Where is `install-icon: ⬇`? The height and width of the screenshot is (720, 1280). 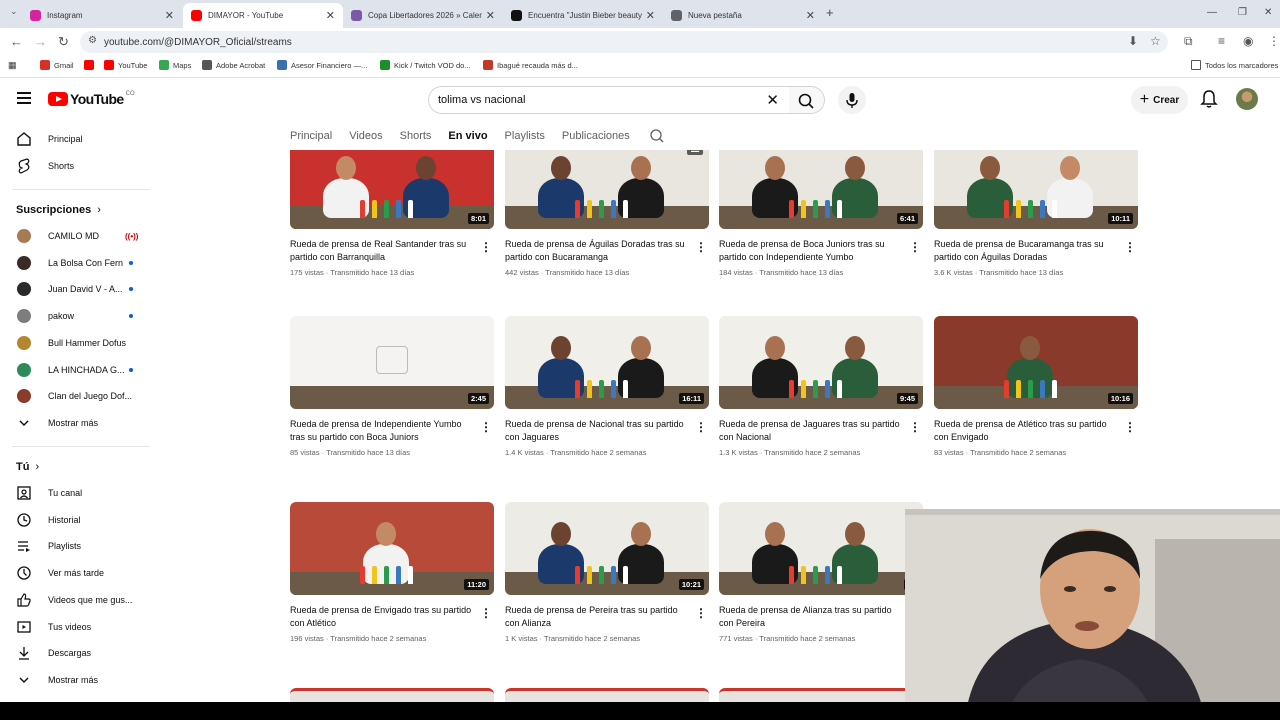
install-icon: ⬇ is located at coordinates (1133, 41).